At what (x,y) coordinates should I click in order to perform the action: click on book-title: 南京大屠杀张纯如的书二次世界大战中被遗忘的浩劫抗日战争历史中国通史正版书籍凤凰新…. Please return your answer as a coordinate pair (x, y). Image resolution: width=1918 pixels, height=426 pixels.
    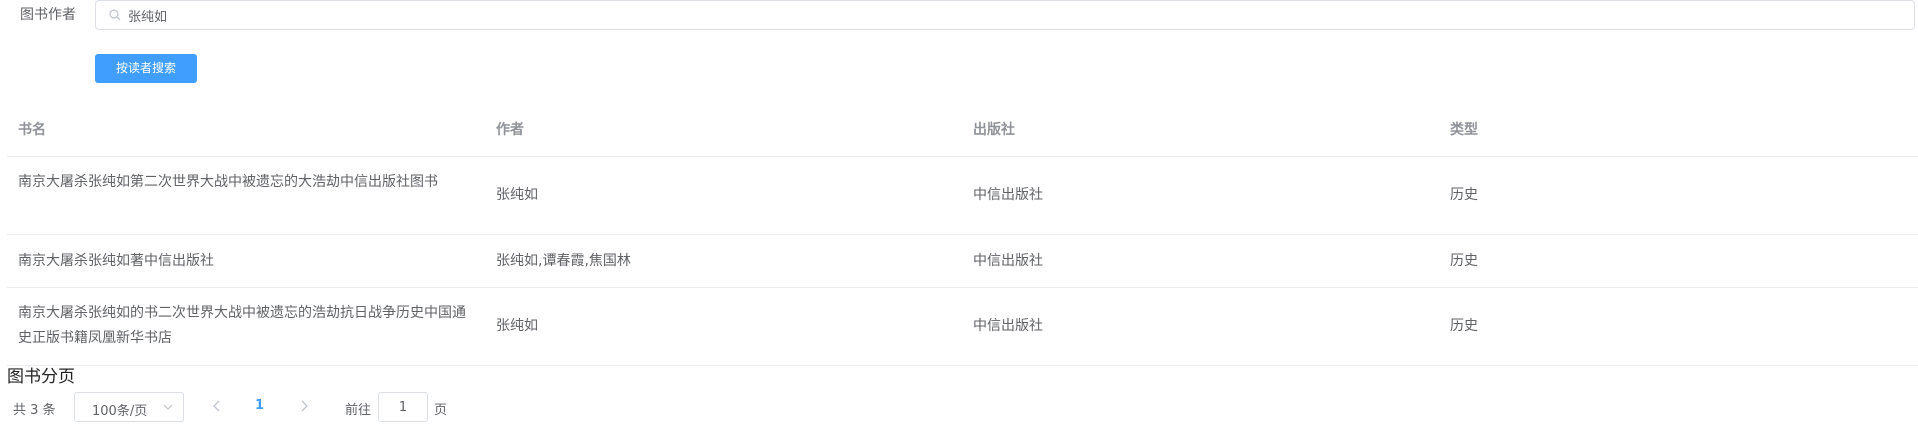
    Looking at the image, I should click on (242, 325).